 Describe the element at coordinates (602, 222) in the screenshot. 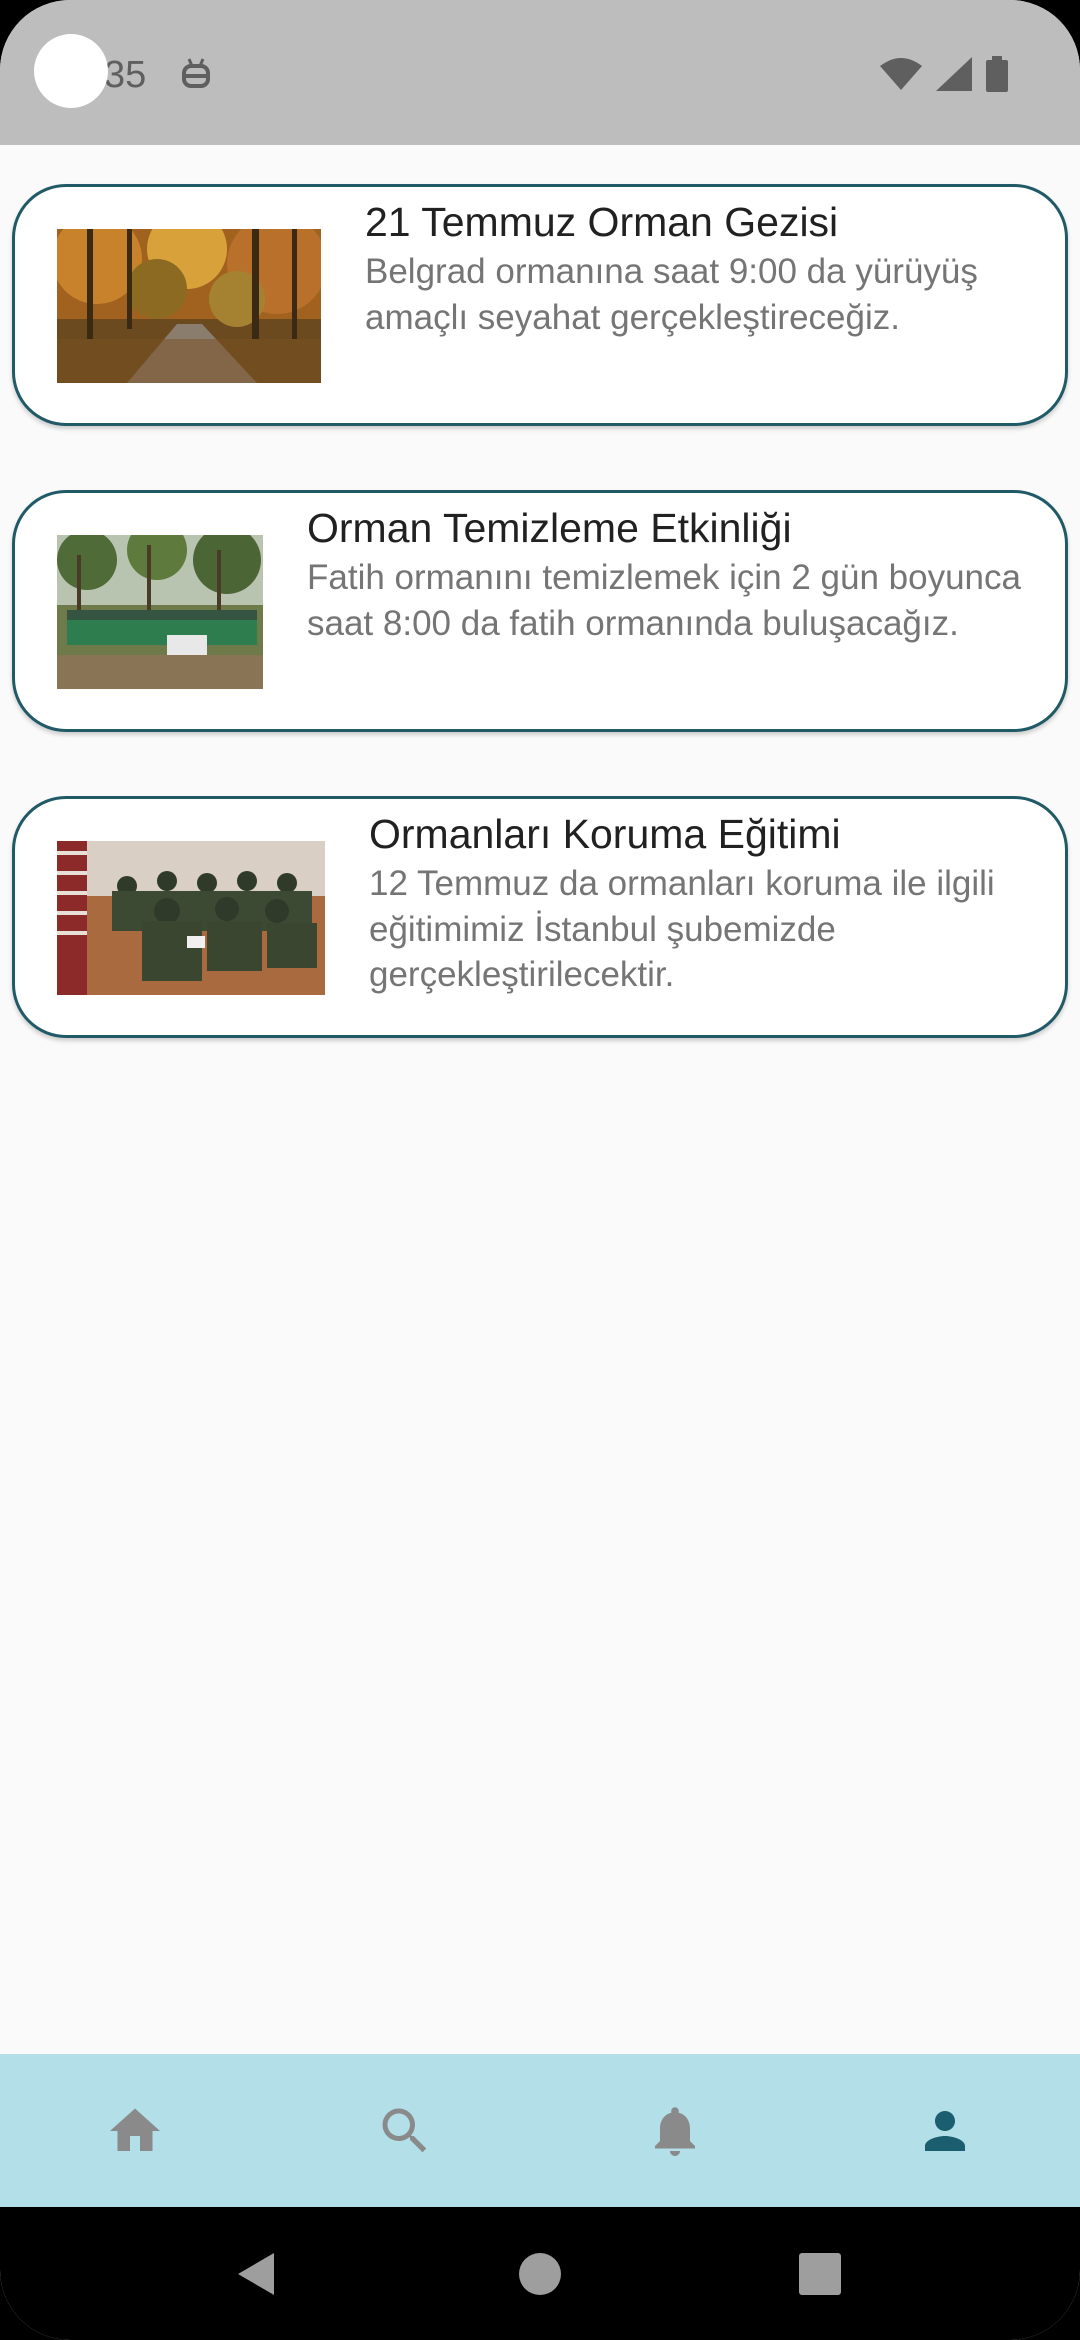

I see `event-title: 21 Temmuz Orman Gezisi` at that location.